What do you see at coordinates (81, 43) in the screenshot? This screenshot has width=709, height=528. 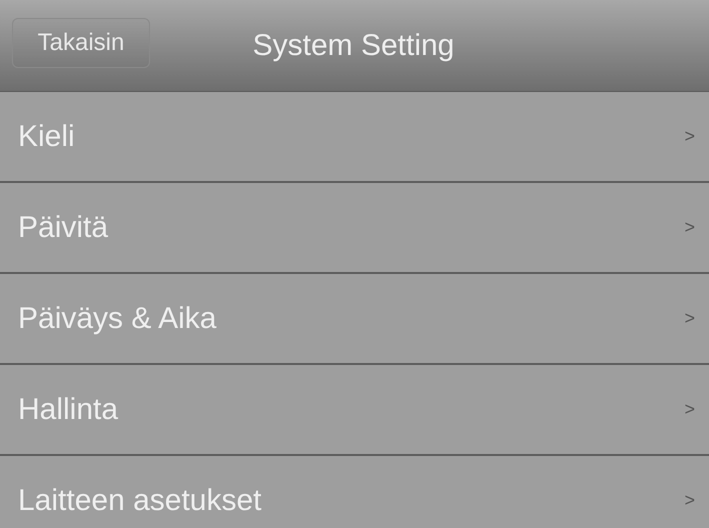 I see `back-button: Takaisin` at bounding box center [81, 43].